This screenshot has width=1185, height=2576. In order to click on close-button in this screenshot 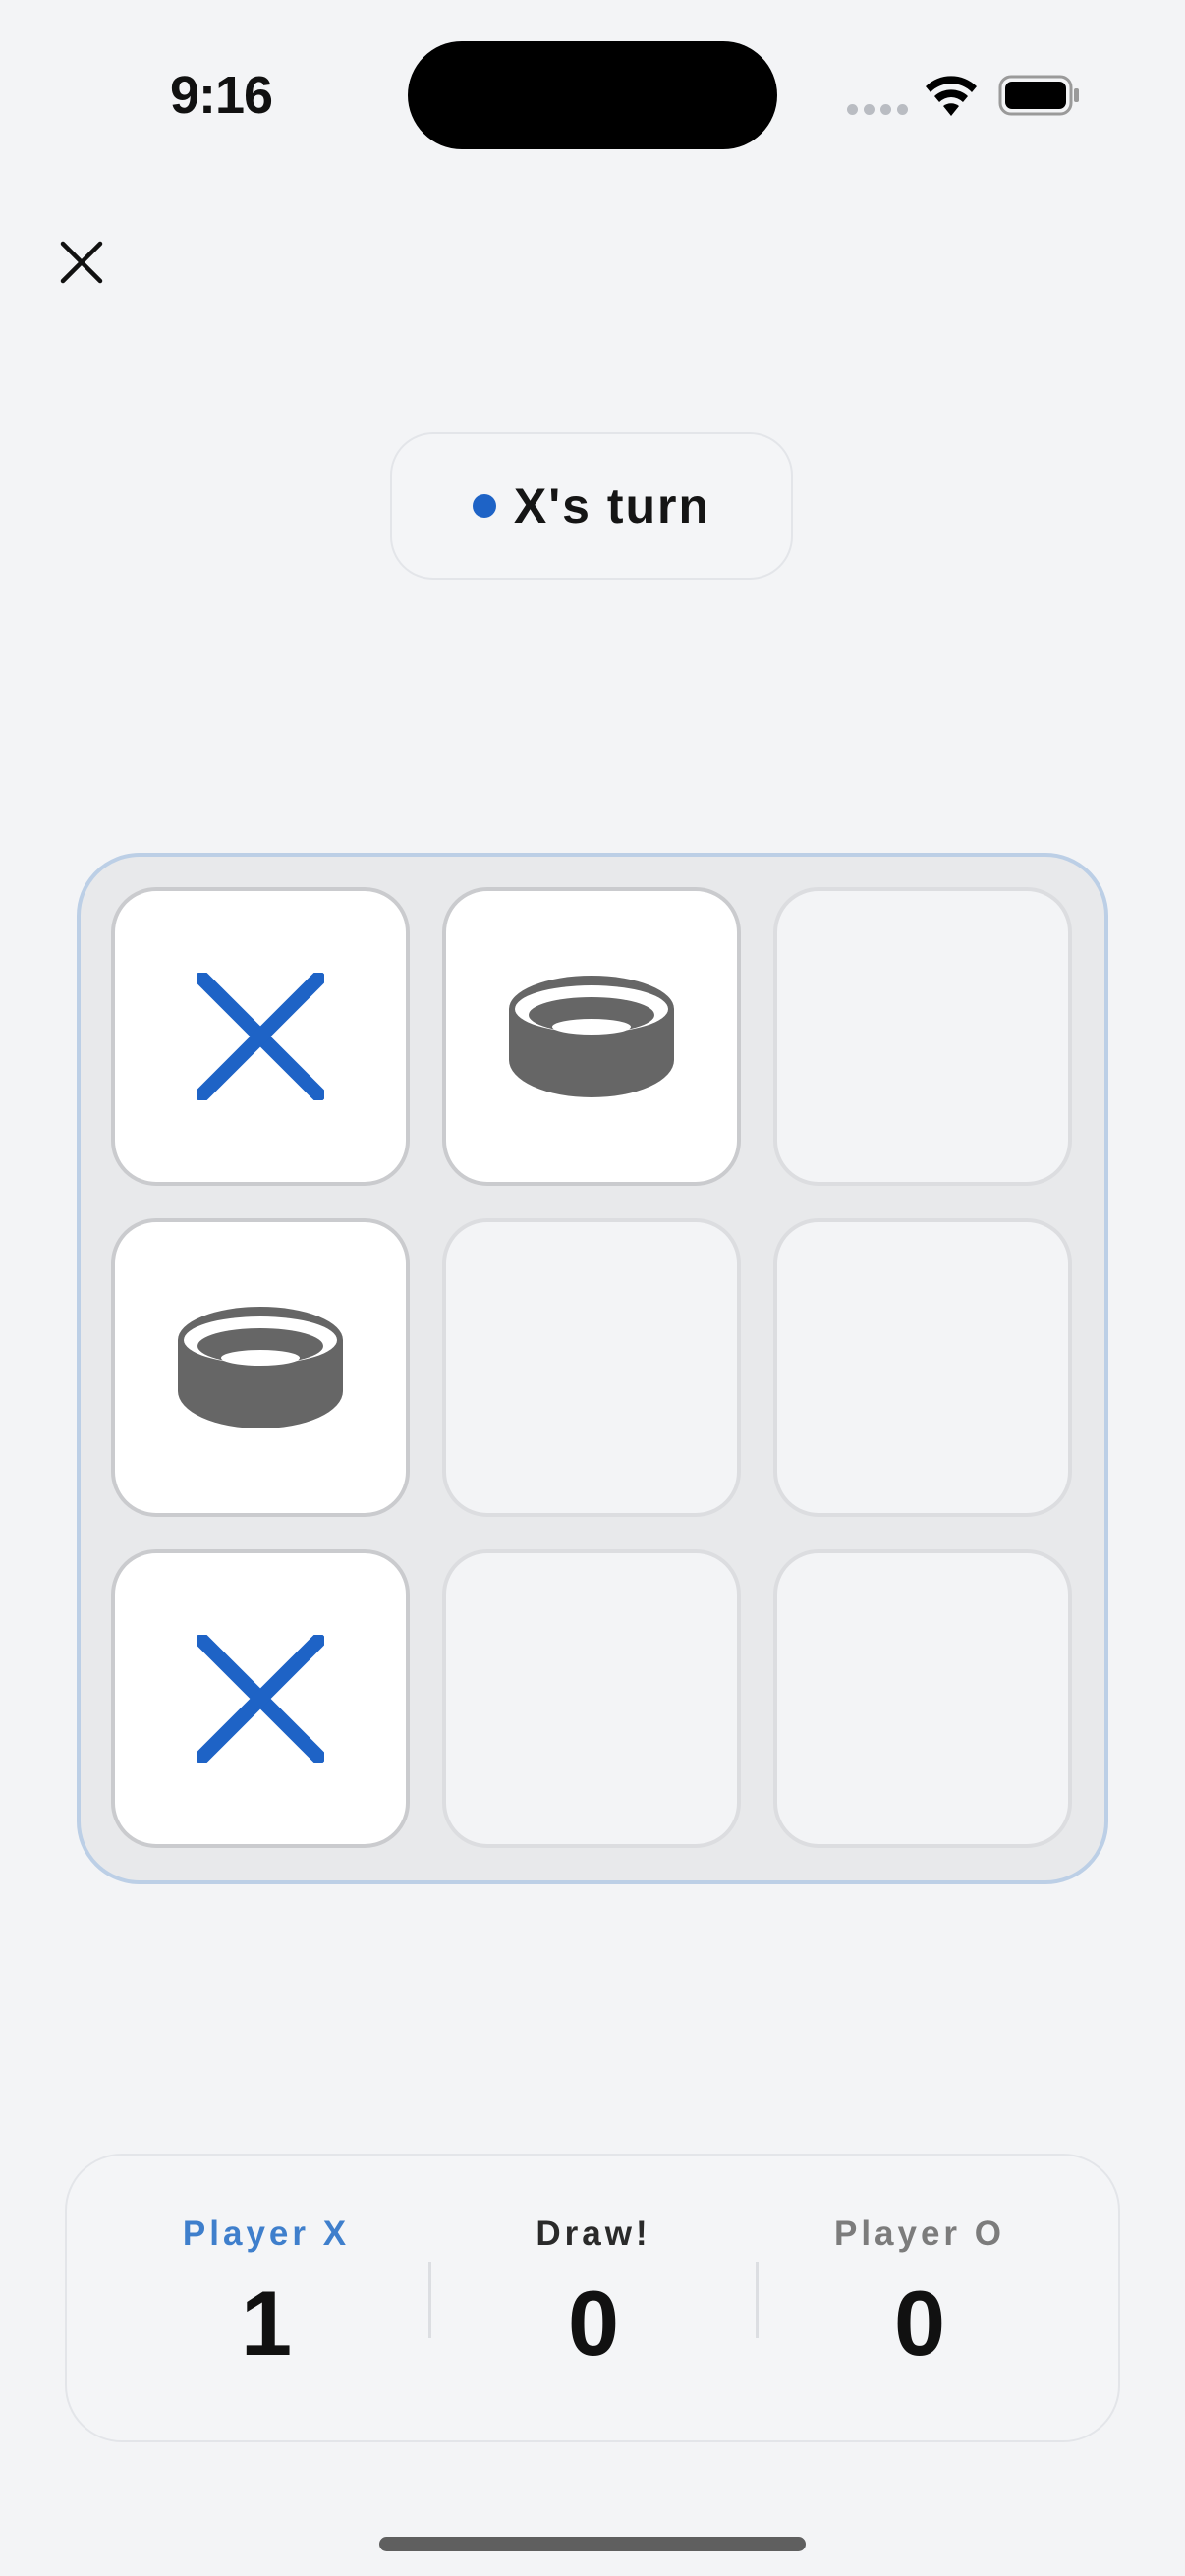, I will do `click(82, 262)`.